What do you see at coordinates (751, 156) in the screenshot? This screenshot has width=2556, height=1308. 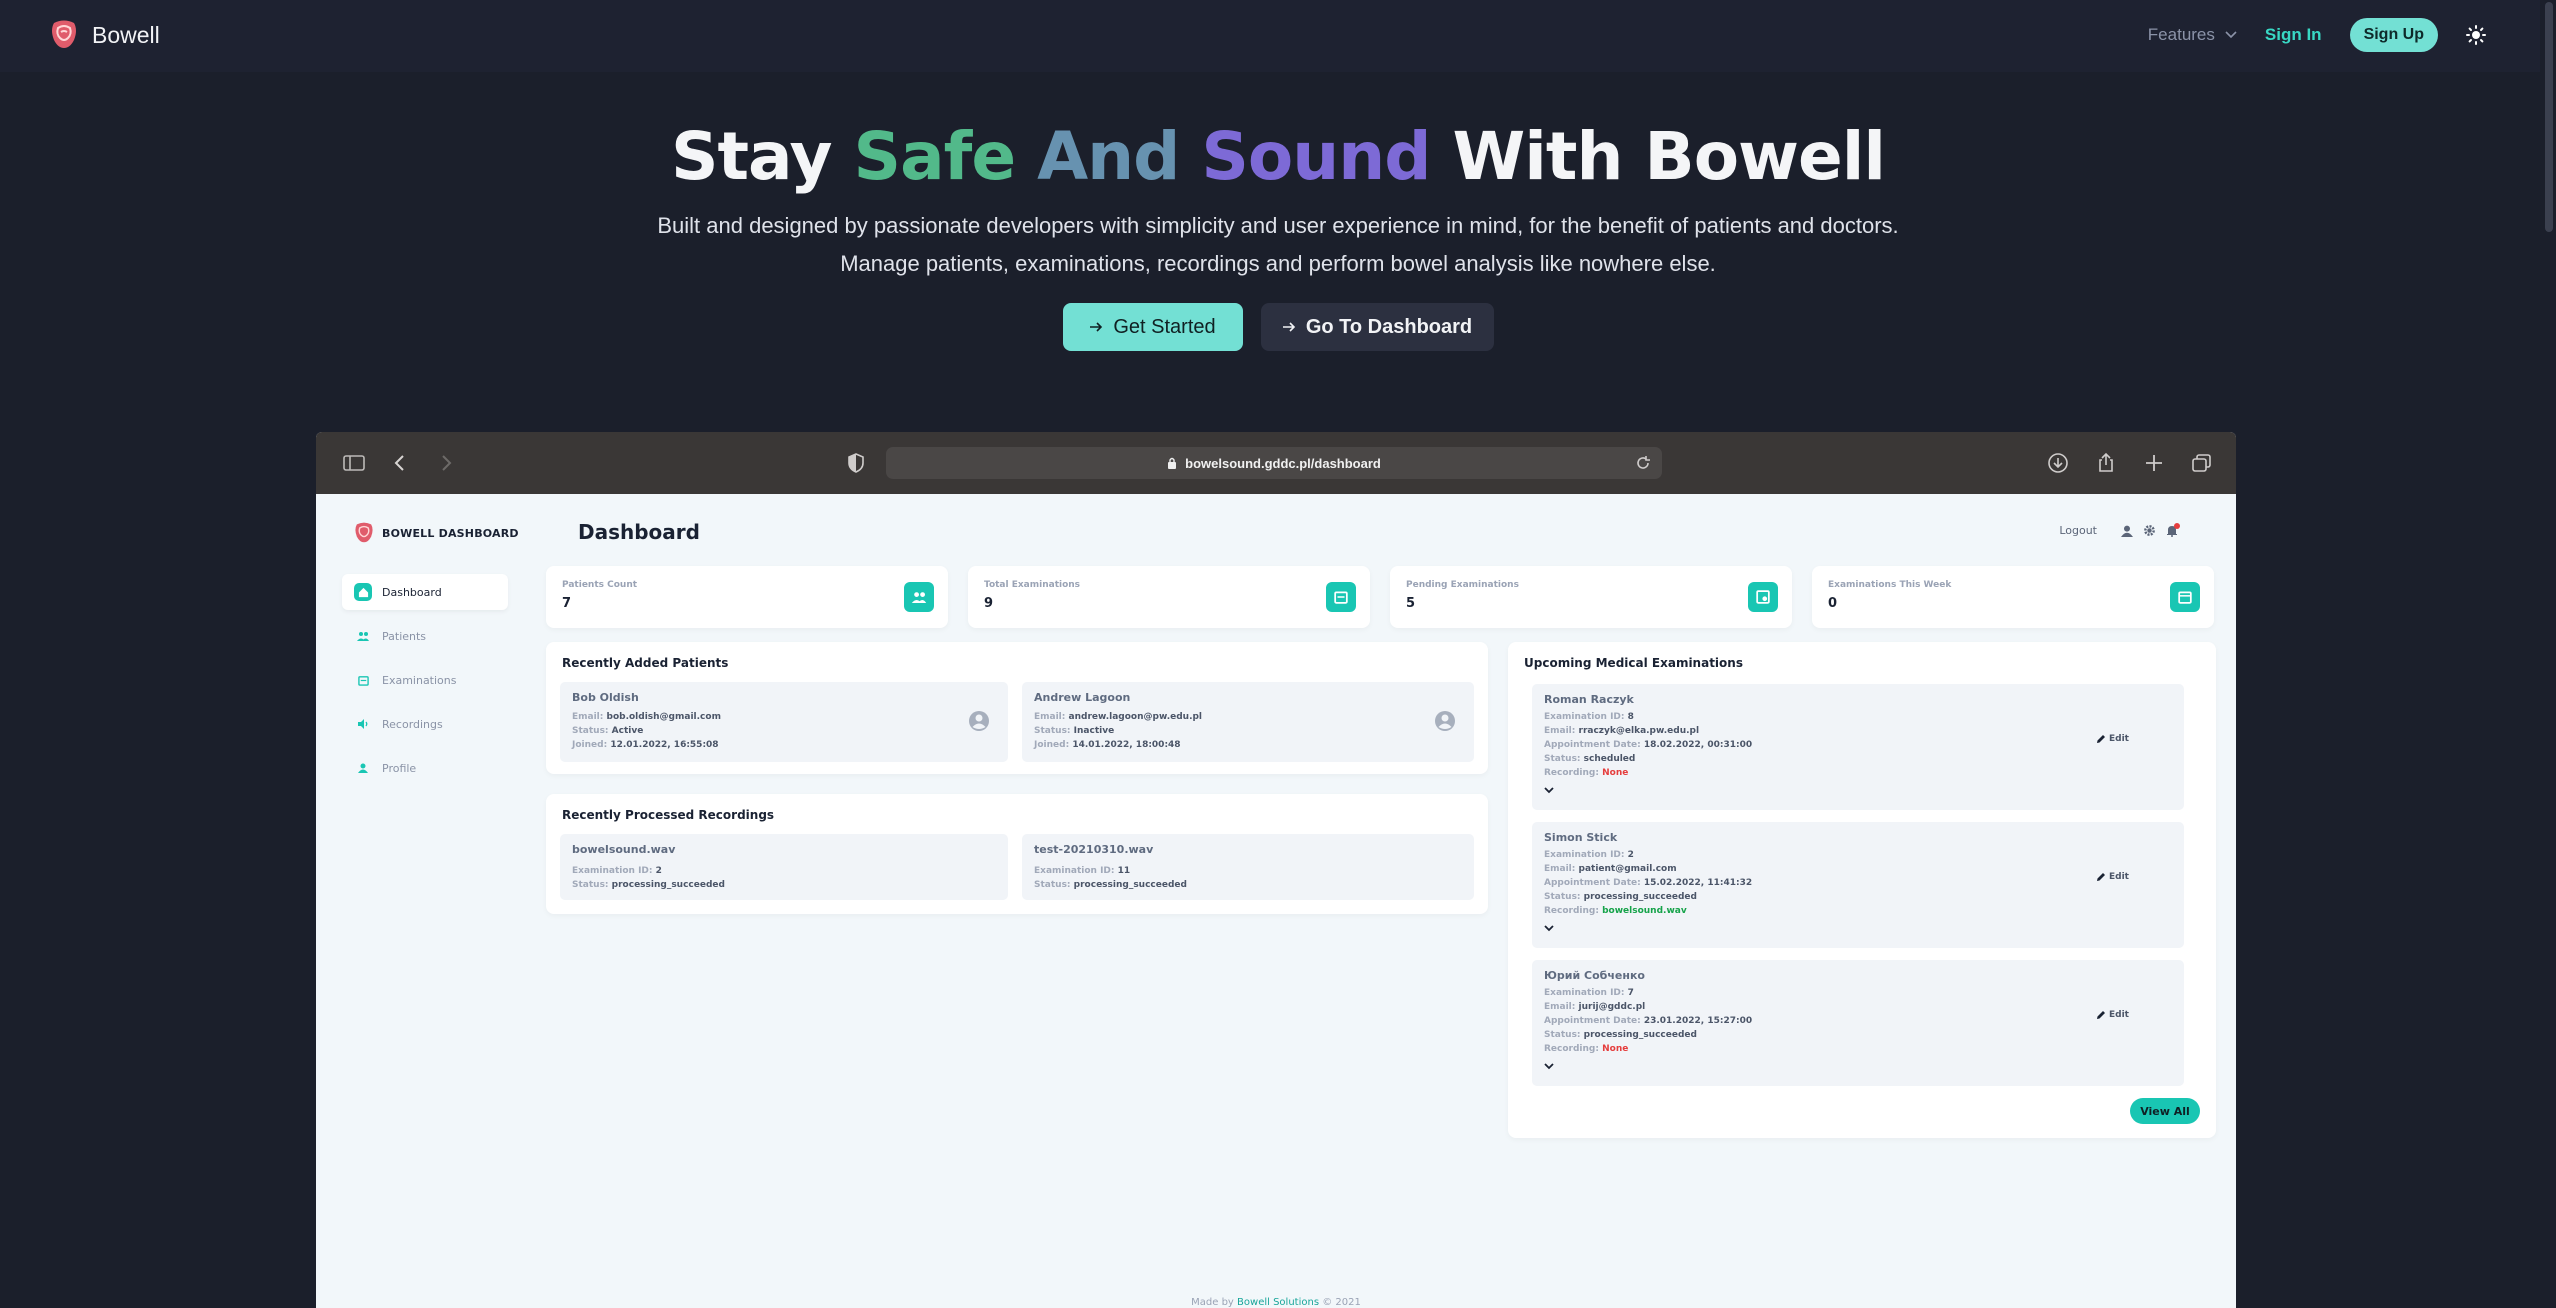 I see `hero-title-stay: Stay` at bounding box center [751, 156].